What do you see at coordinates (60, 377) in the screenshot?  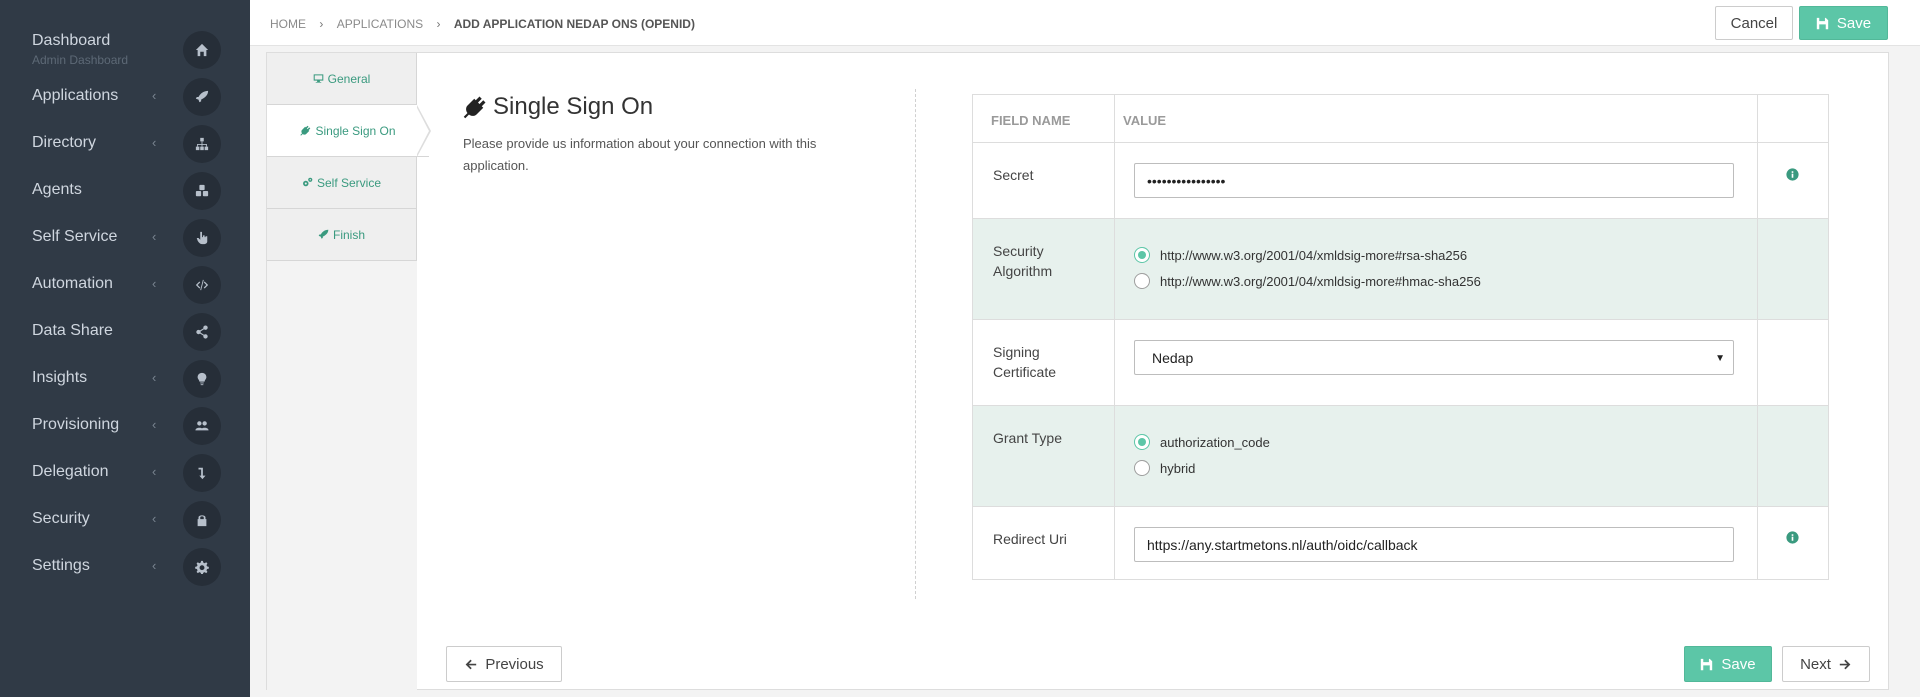 I see `sidebar-item-label: Insights` at bounding box center [60, 377].